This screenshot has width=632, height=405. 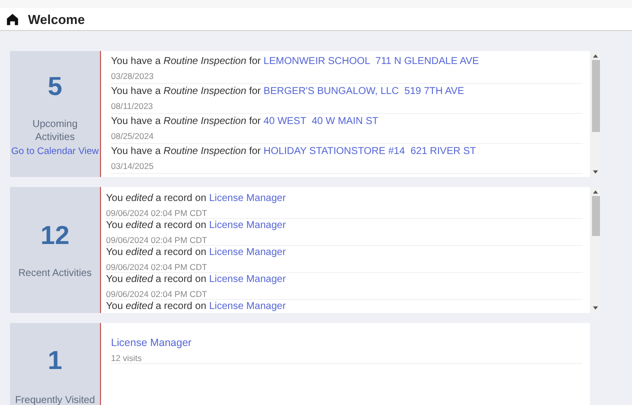 What do you see at coordinates (55, 86) in the screenshot?
I see `stat-count: 5` at bounding box center [55, 86].